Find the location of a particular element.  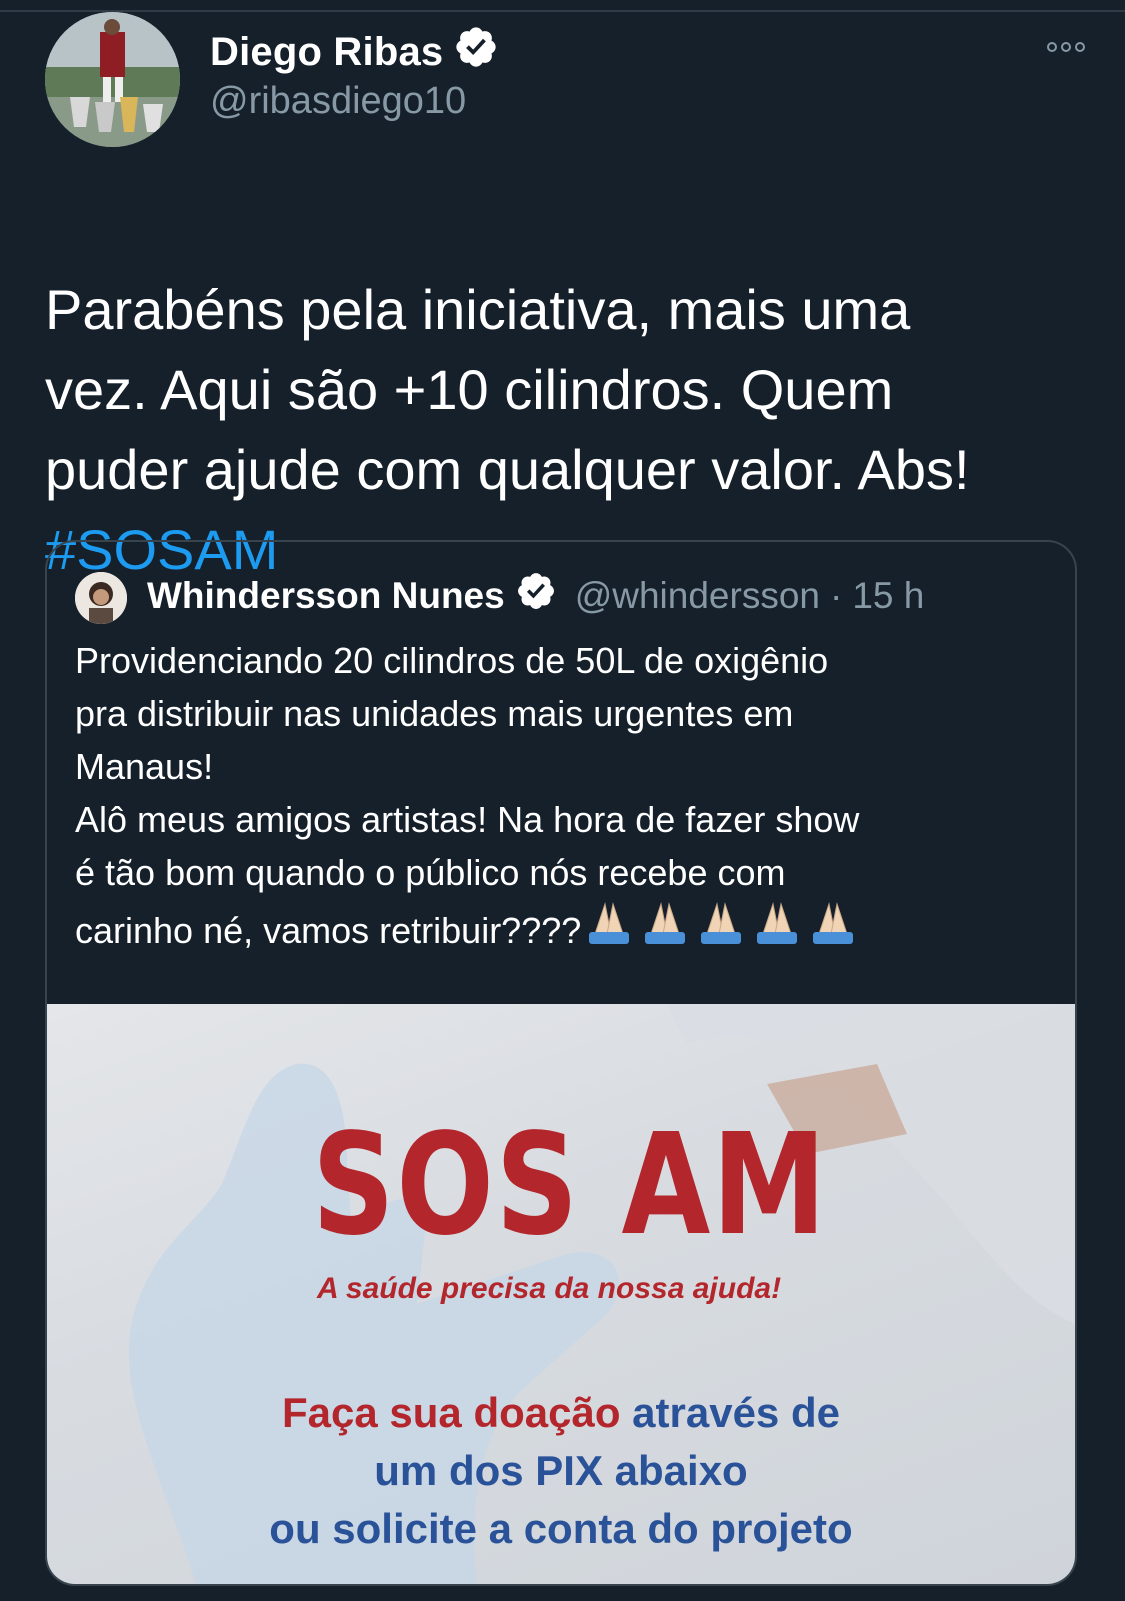

author-name: Diego Ribas is located at coordinates (354, 52).